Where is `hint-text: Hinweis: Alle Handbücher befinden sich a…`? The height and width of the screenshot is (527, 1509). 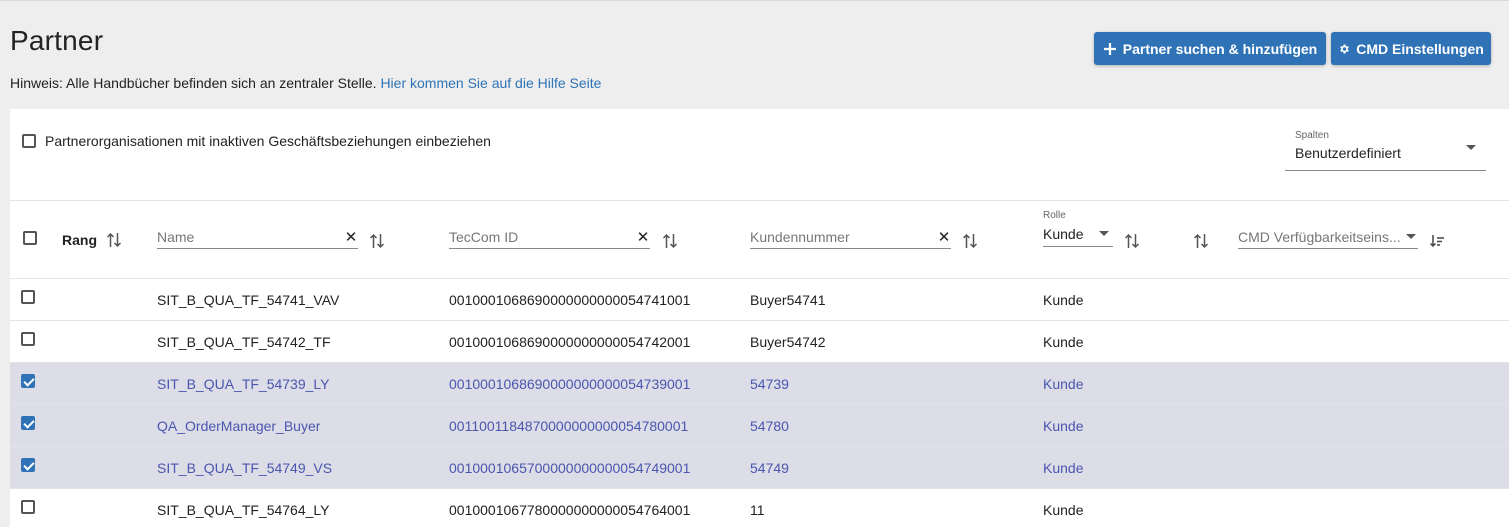
hint-text: Hinweis: Alle Handbücher befinden sich a… is located at coordinates (193, 83).